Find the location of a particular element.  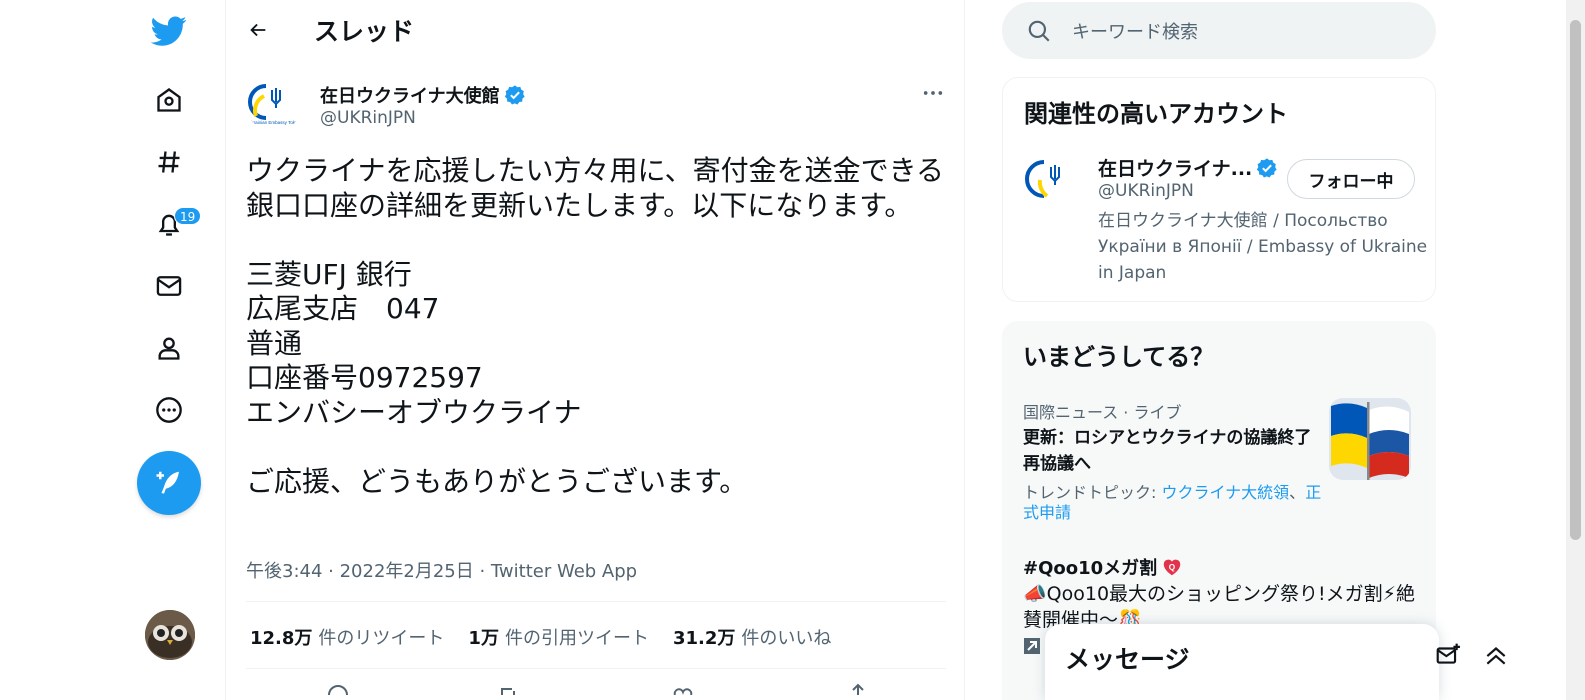

author-handle: @UKRinJPN is located at coordinates (368, 118).